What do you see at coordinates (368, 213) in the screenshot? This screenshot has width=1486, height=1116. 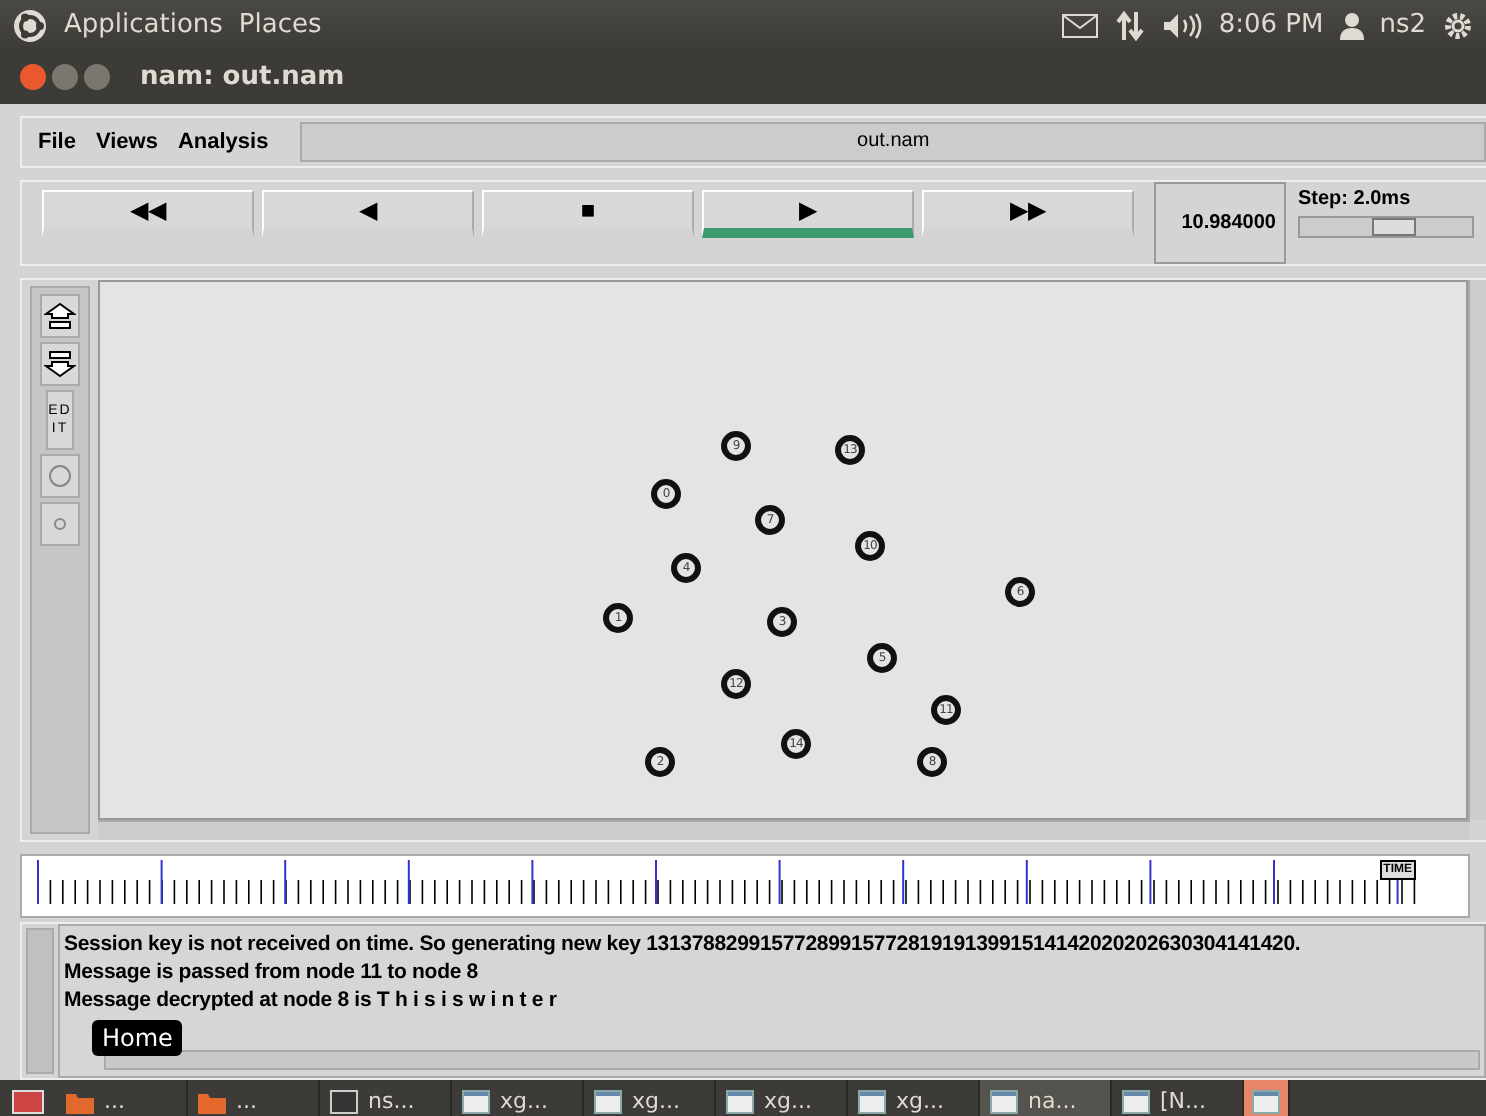 I see `playback-button: ◀` at bounding box center [368, 213].